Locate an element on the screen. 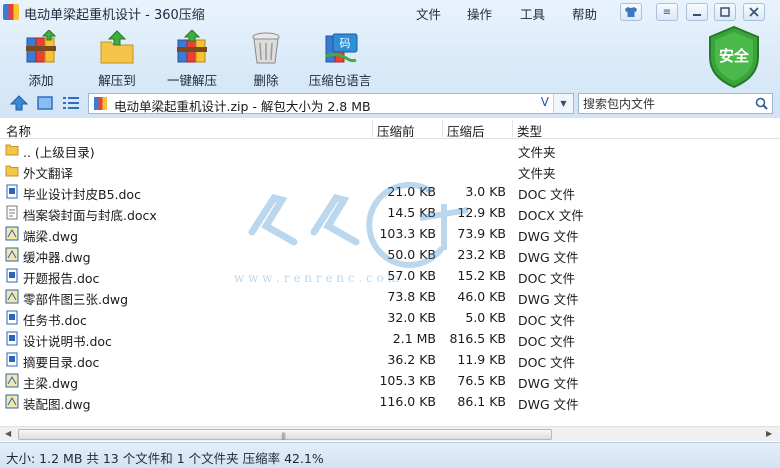  table-row: 任务书.doc 32.0 KB 5.0 KB DOC 文件 is located at coordinates (390, 317).